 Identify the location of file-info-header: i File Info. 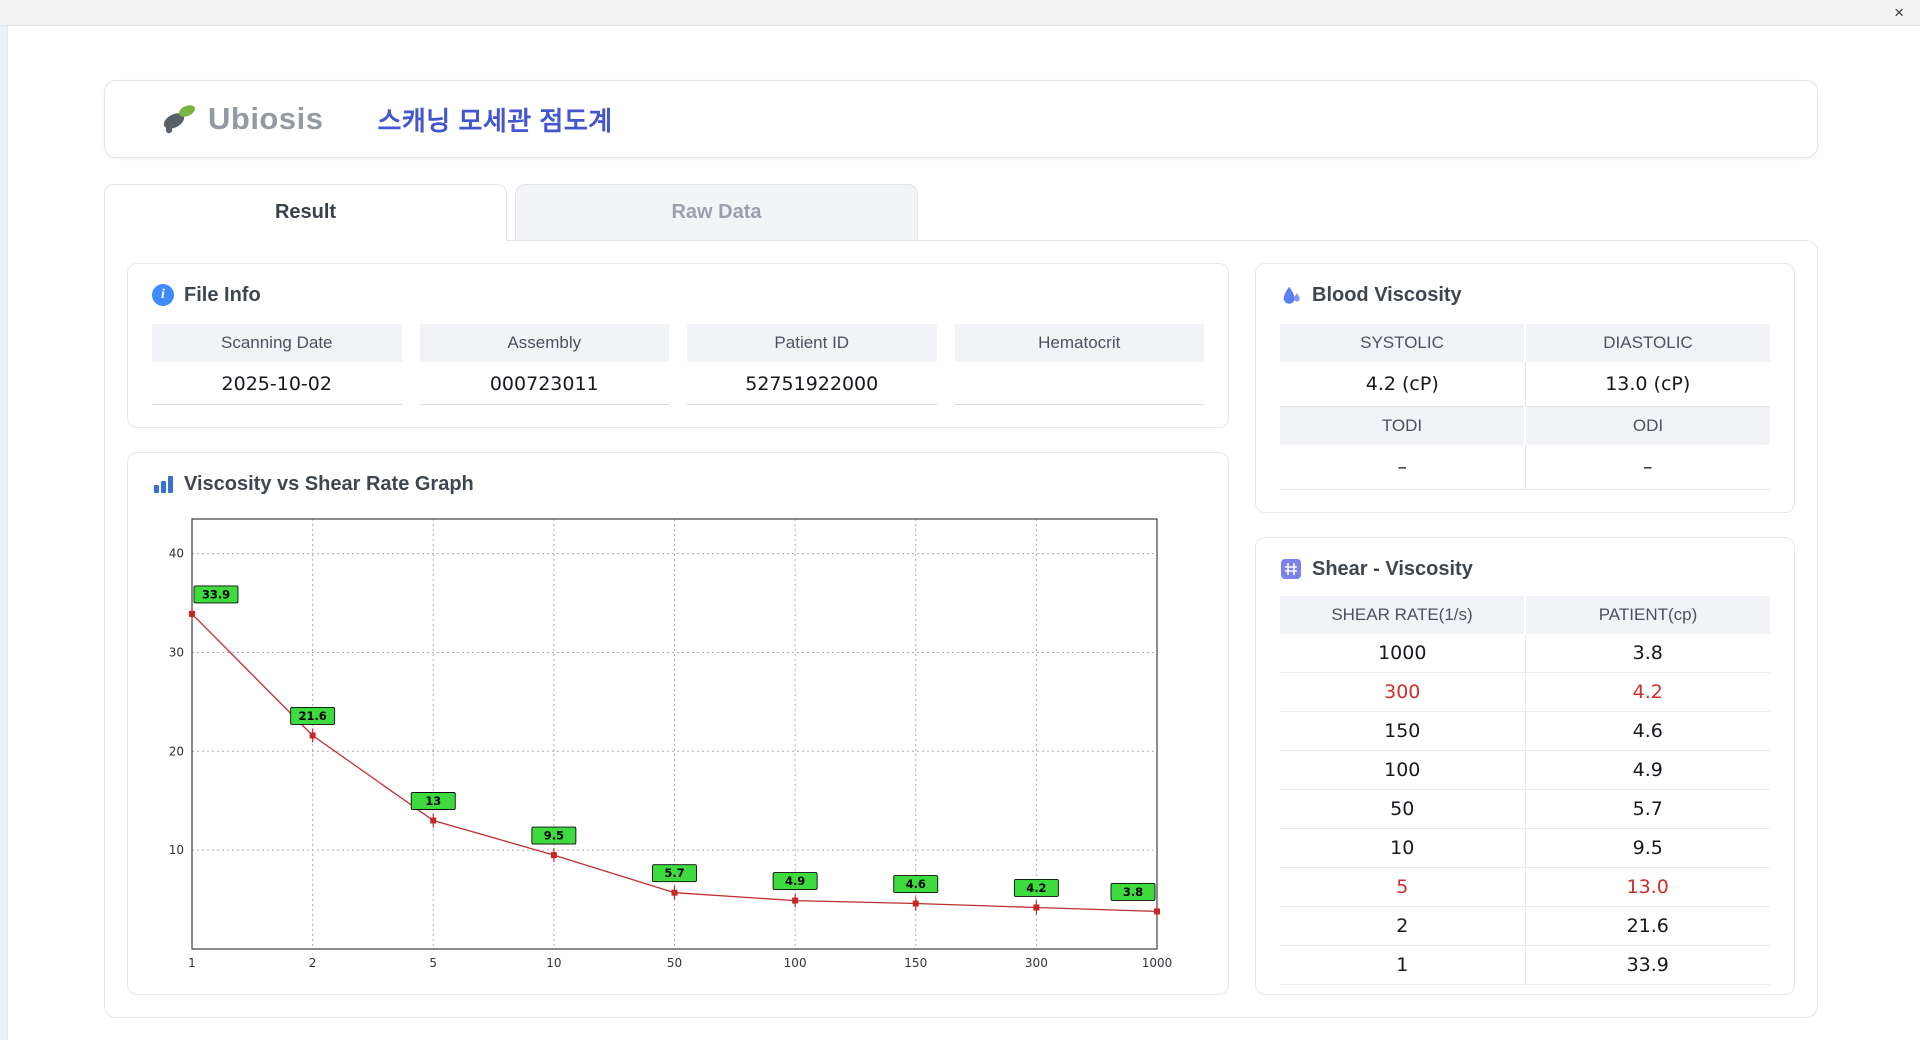
(678, 295).